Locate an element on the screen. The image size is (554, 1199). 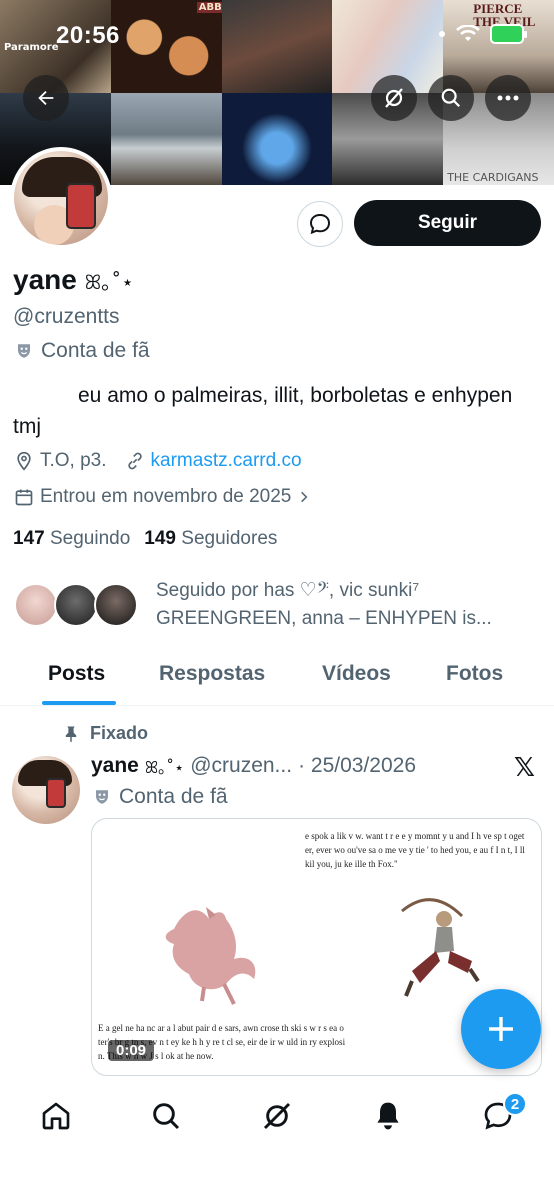
post-author-name: yane is located at coordinates (115, 766).